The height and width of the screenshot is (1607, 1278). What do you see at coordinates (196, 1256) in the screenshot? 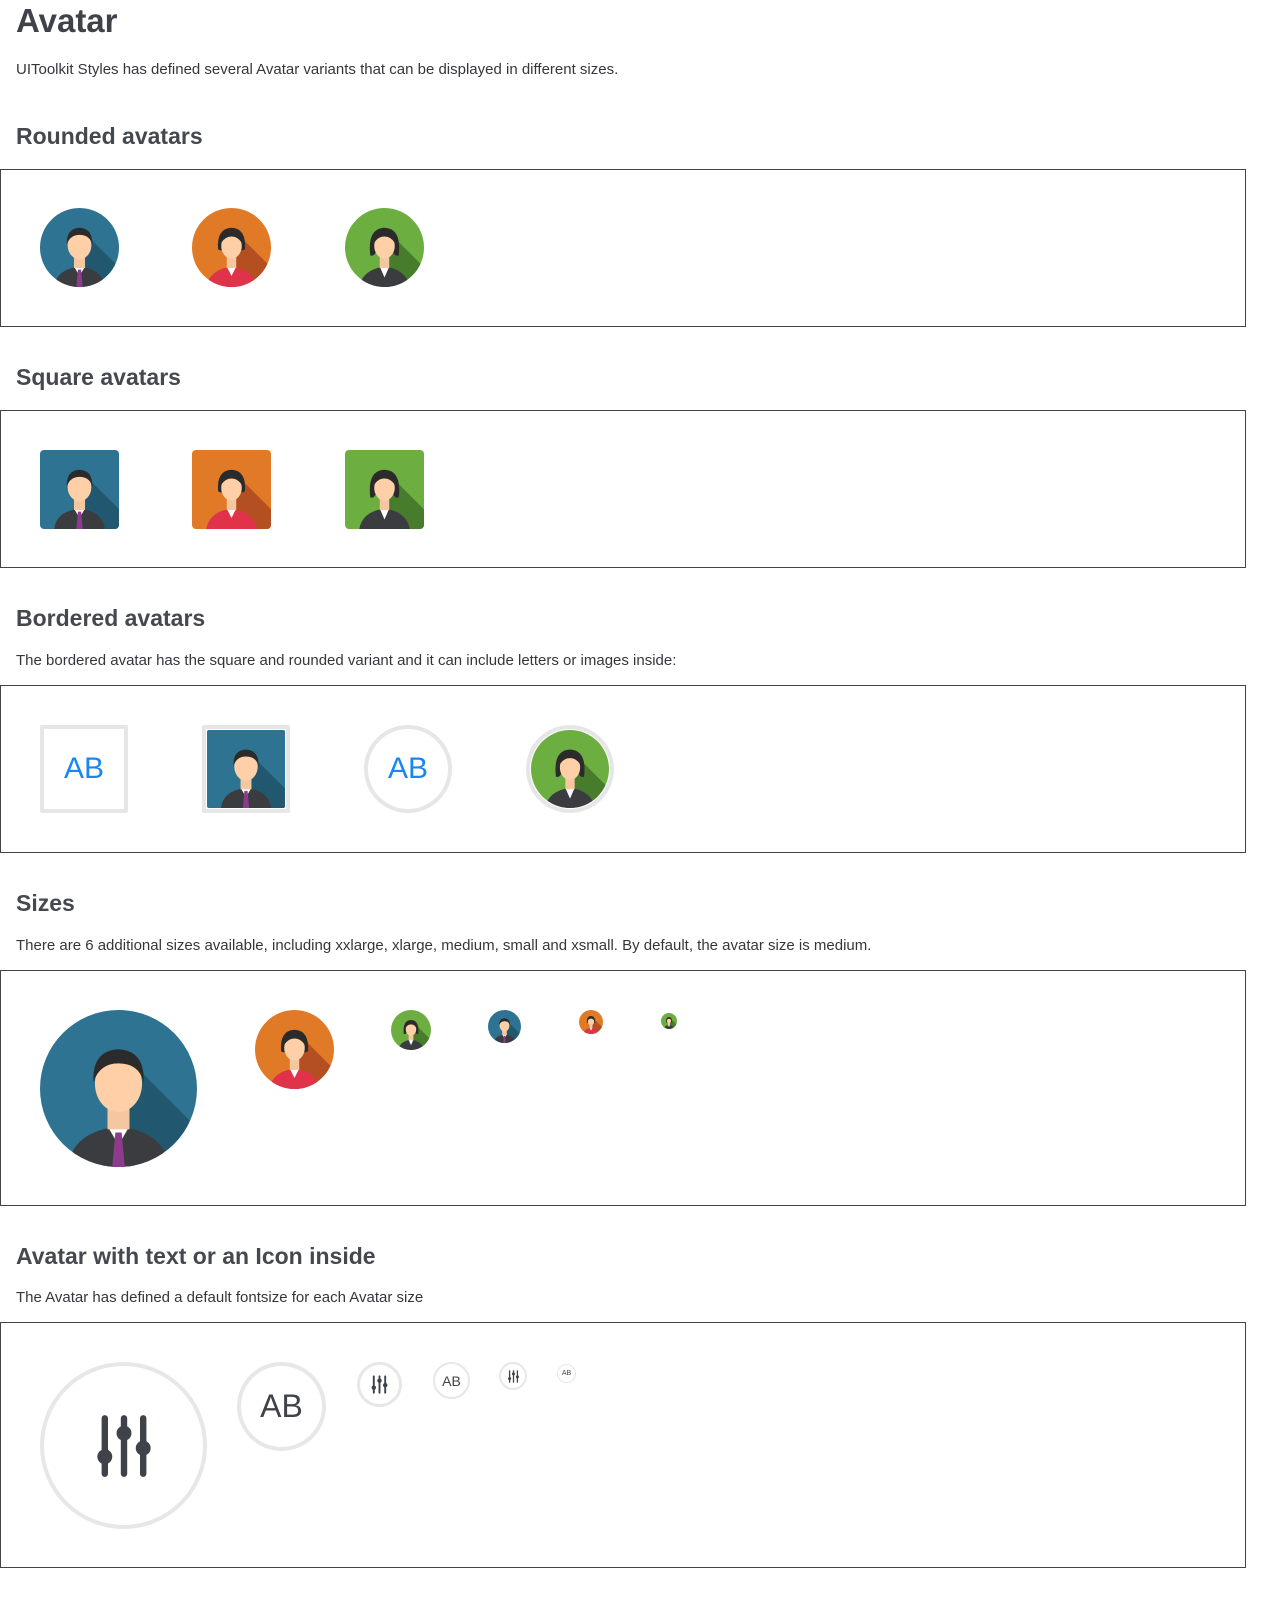
I see `text-icon-avatars-heading: Avatar with text or an Icon inside` at bounding box center [196, 1256].